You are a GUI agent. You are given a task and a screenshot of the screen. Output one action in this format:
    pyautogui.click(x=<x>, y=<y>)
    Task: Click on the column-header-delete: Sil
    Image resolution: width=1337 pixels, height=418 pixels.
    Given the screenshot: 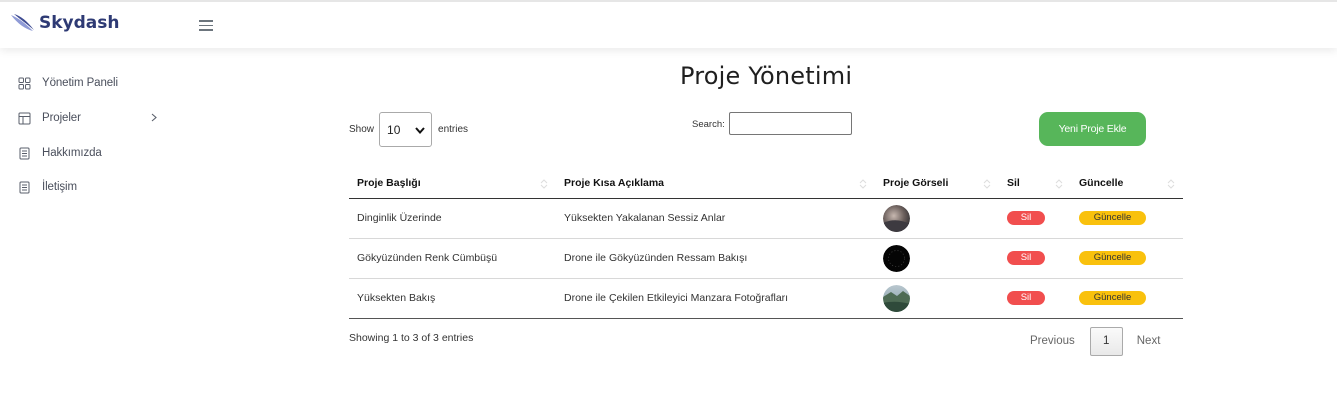 What is the action you would take?
    pyautogui.click(x=1035, y=183)
    